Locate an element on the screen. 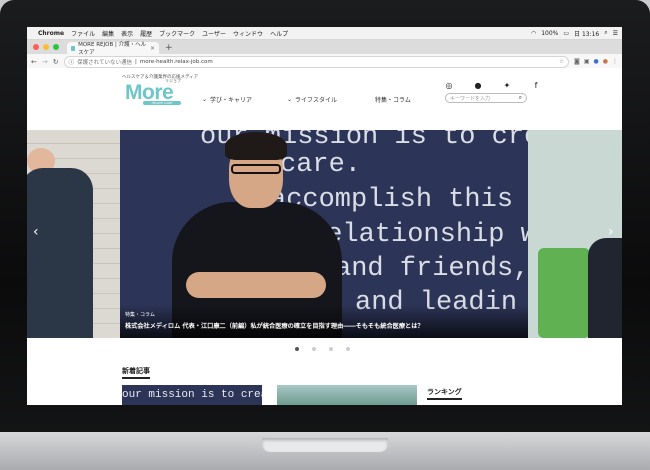 The height and width of the screenshot is (470, 650). logo-ruby: リジョブ is located at coordinates (173, 80).